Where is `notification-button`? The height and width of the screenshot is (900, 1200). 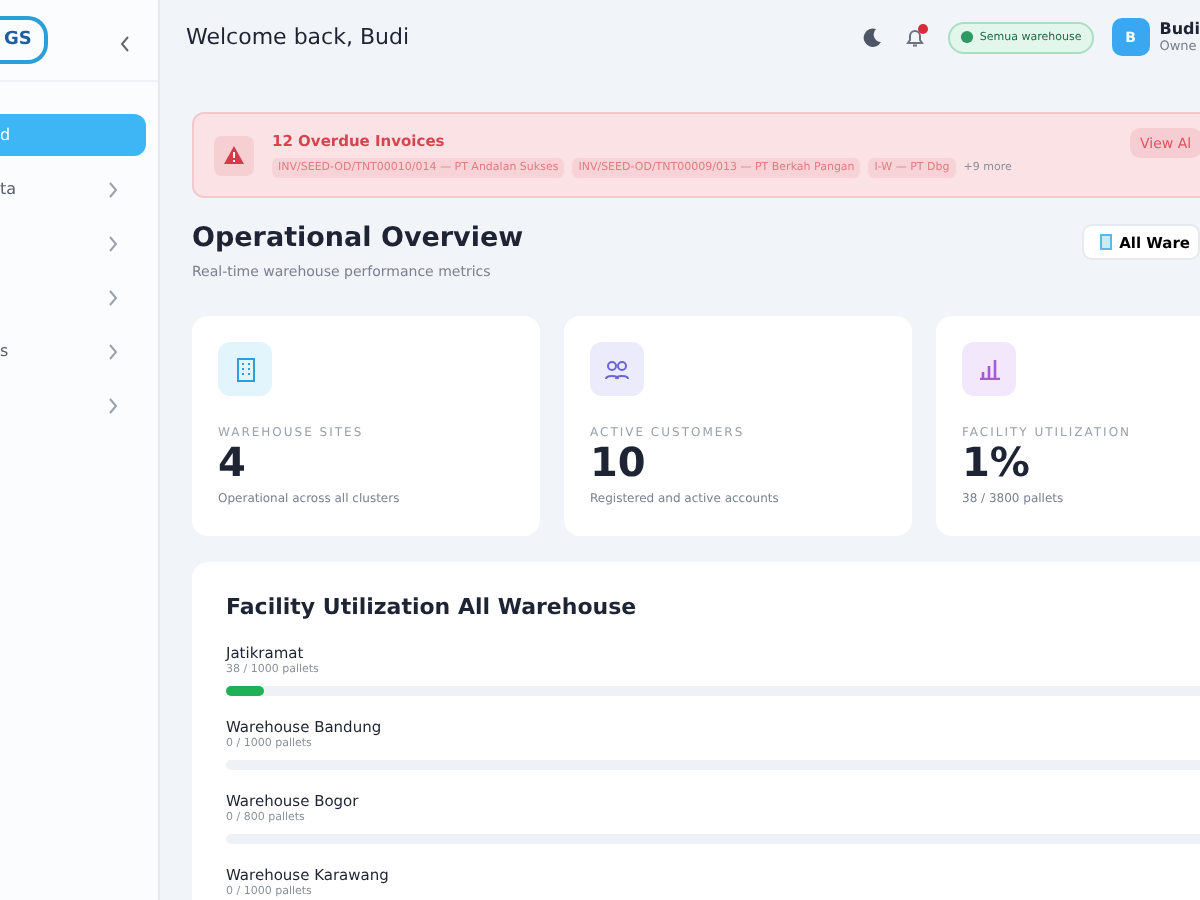 notification-button is located at coordinates (914, 37).